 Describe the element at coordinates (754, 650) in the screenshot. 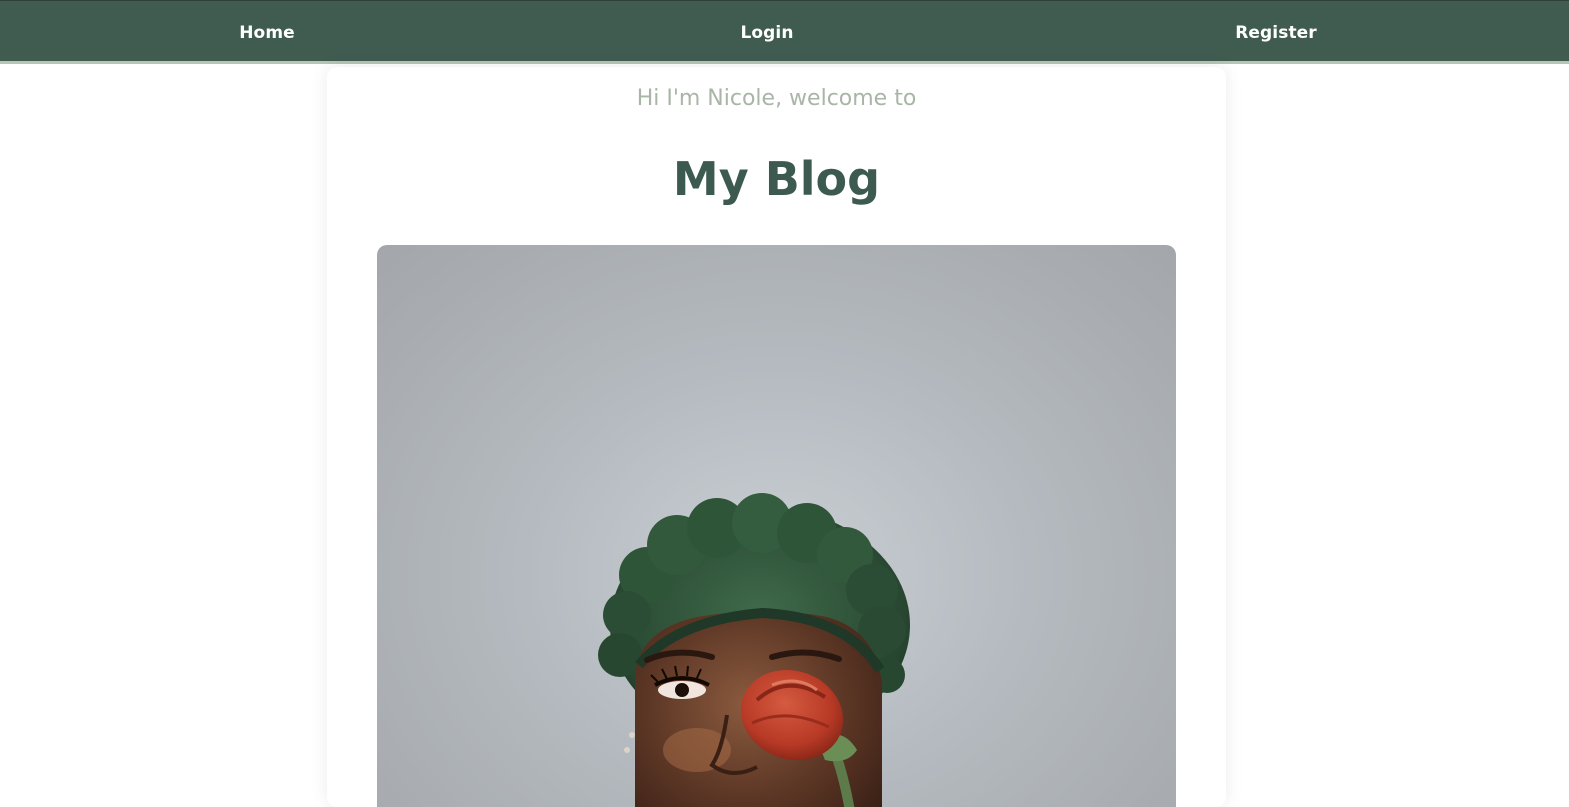

I see `hero-illustration` at that location.